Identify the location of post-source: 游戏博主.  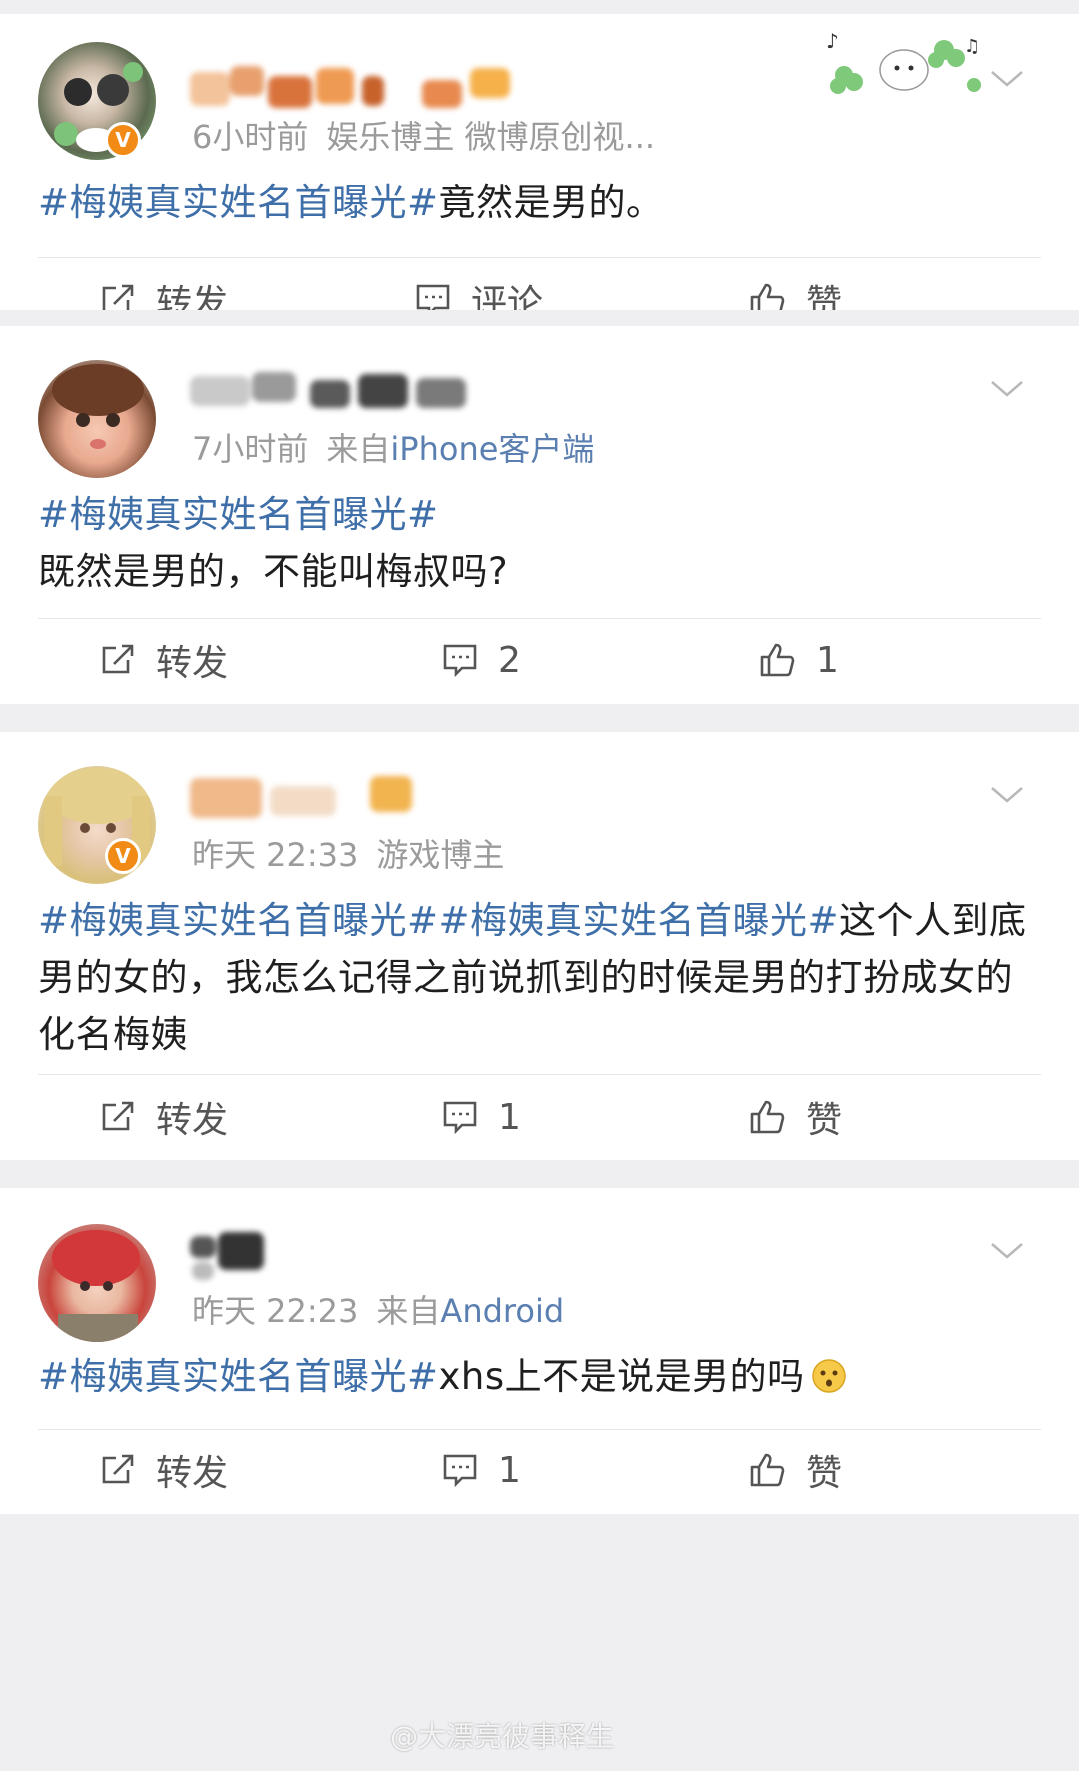
(440, 855).